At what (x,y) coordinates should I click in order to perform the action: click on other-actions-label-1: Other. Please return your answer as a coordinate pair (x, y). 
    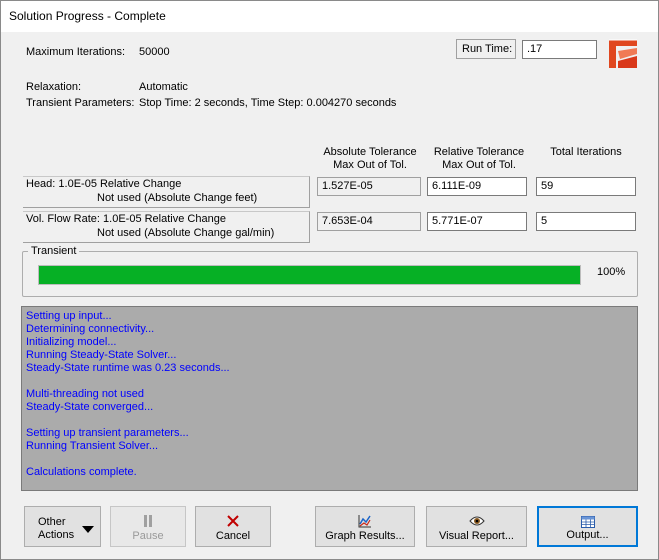
    Looking at the image, I should click on (52, 522).